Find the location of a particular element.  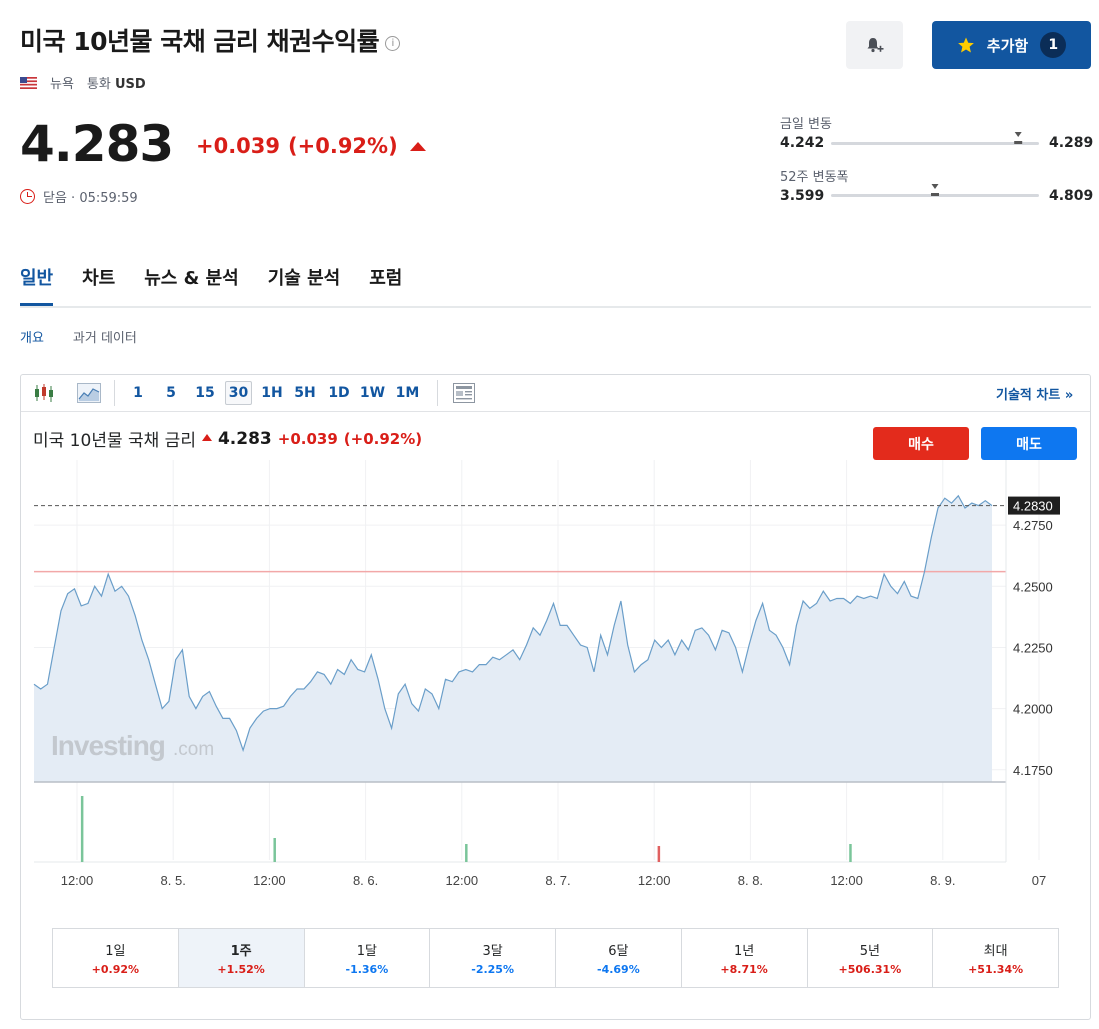

period-6: 1년 +8.71% is located at coordinates (745, 958).